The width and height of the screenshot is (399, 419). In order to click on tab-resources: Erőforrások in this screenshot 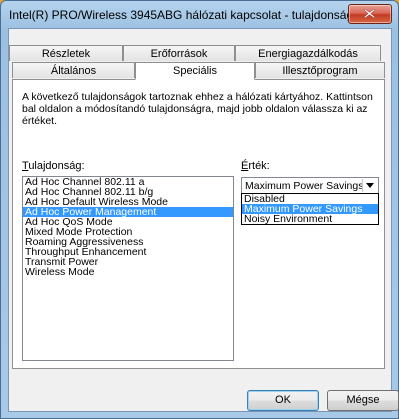, I will do `click(179, 53)`.